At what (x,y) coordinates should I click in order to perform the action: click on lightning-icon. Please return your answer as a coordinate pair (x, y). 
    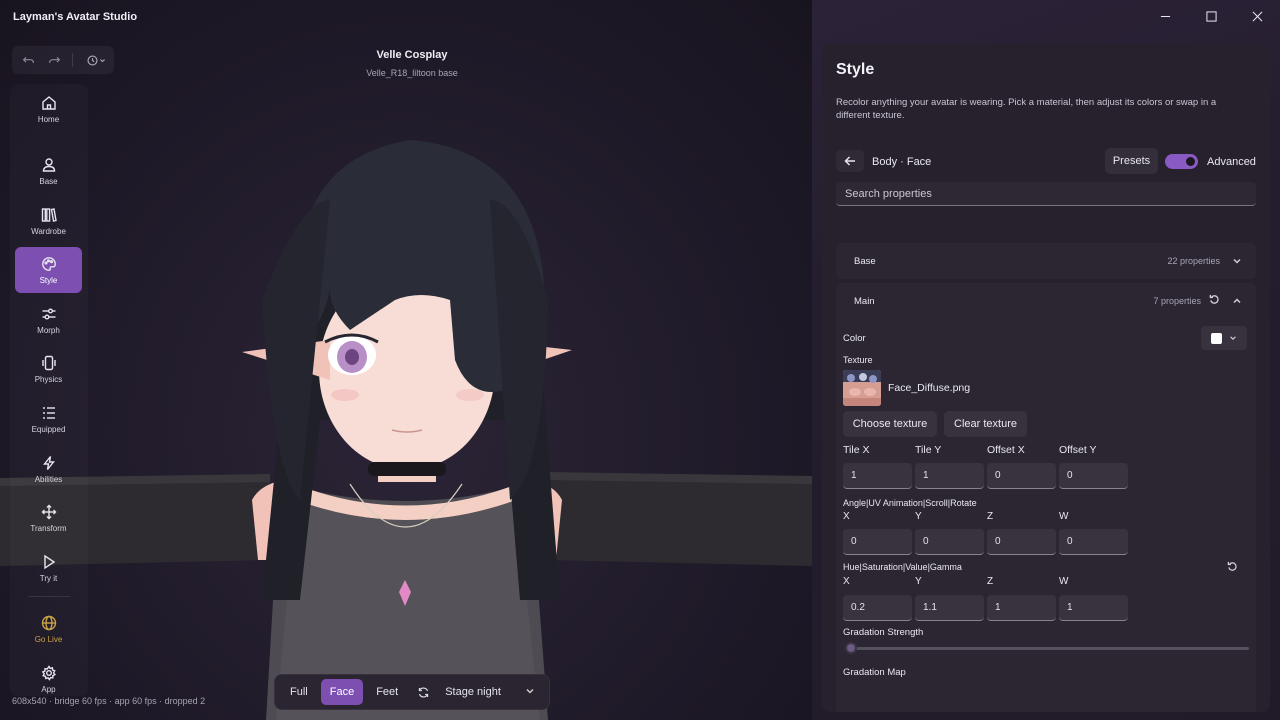
    Looking at the image, I should click on (48, 462).